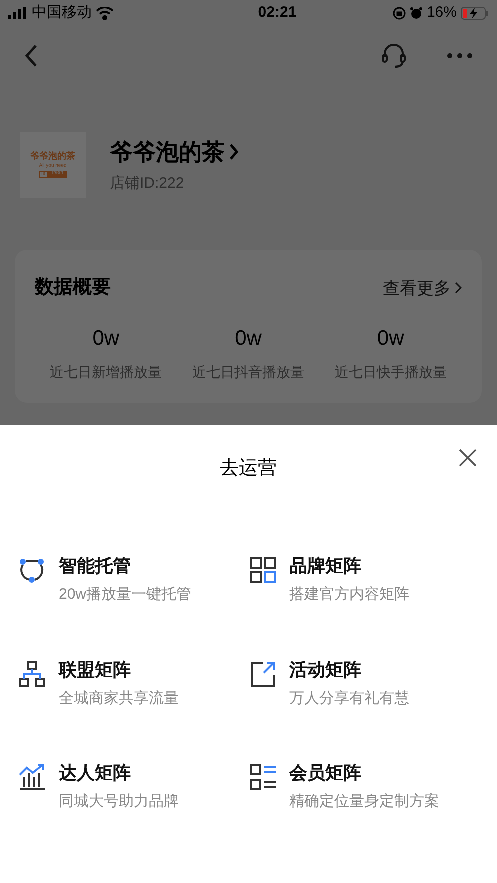 The height and width of the screenshot is (883, 497). Describe the element at coordinates (53, 156) in the screenshot. I see `logo-name: 爷爷泡的茶` at that location.